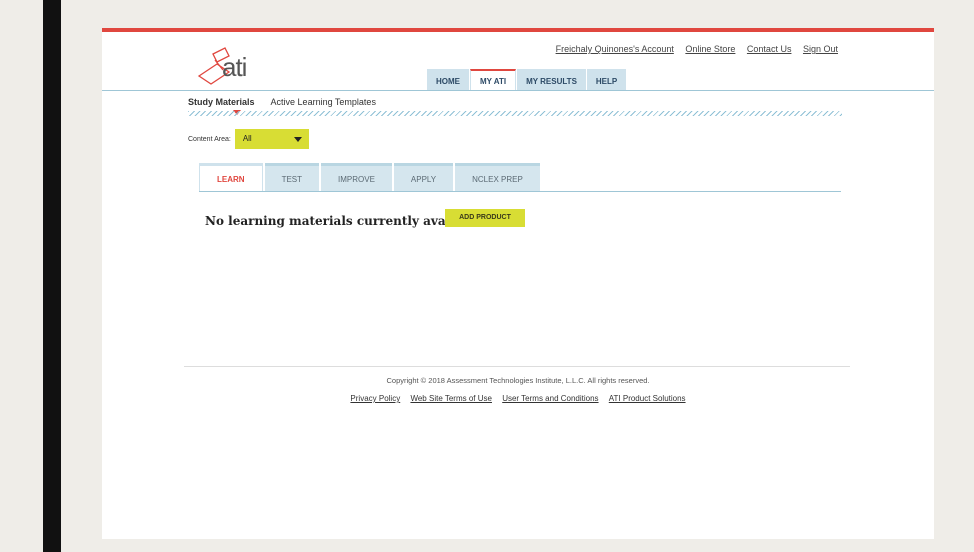 This screenshot has height=552, width=974. Describe the element at coordinates (518, 90) in the screenshot. I see `nav-divider` at that location.